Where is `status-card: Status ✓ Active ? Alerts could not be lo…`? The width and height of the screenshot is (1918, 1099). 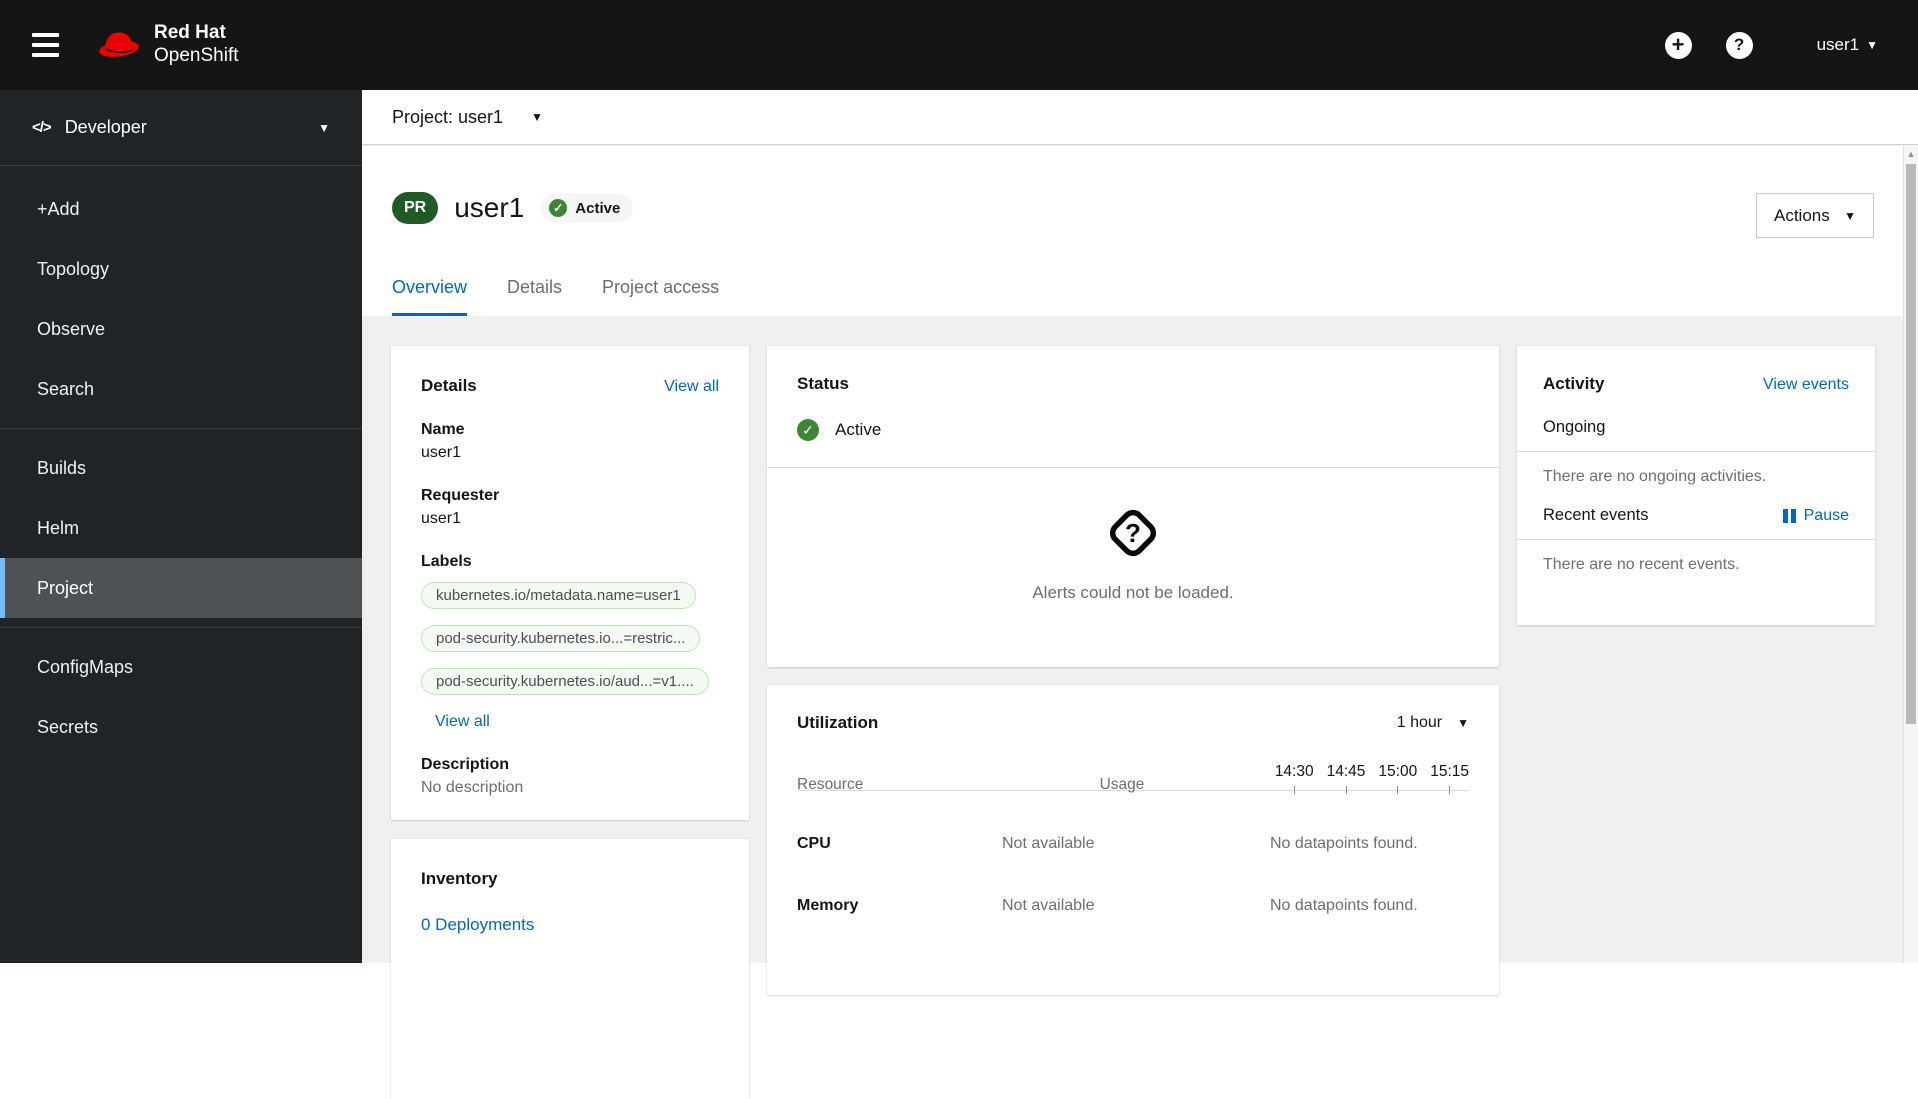
status-card: Status ✓ Active ? Alerts could not be lo… is located at coordinates (1133, 506).